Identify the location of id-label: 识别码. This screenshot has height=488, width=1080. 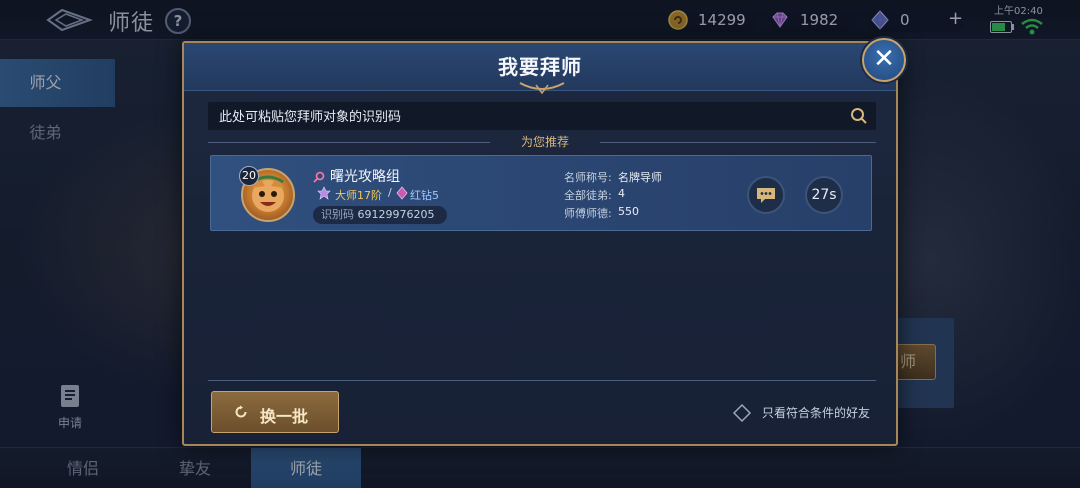
(337, 214).